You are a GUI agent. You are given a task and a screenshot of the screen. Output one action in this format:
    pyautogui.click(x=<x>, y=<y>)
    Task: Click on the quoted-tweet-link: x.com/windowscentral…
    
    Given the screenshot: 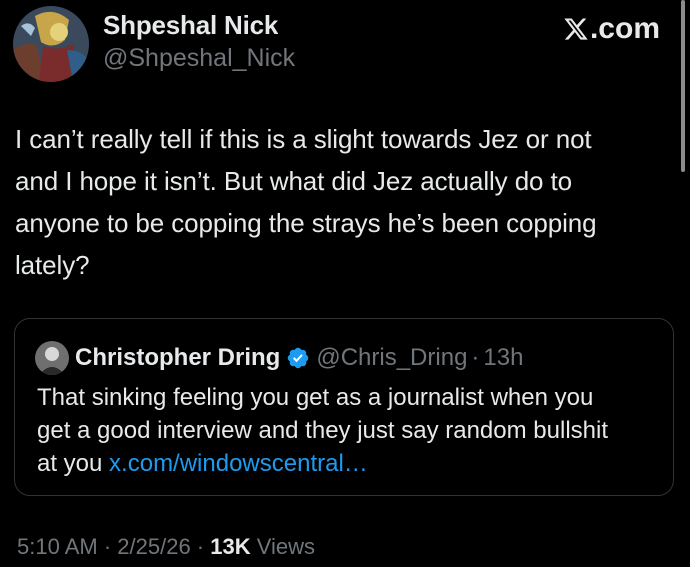 What is the action you would take?
    pyautogui.click(x=238, y=463)
    